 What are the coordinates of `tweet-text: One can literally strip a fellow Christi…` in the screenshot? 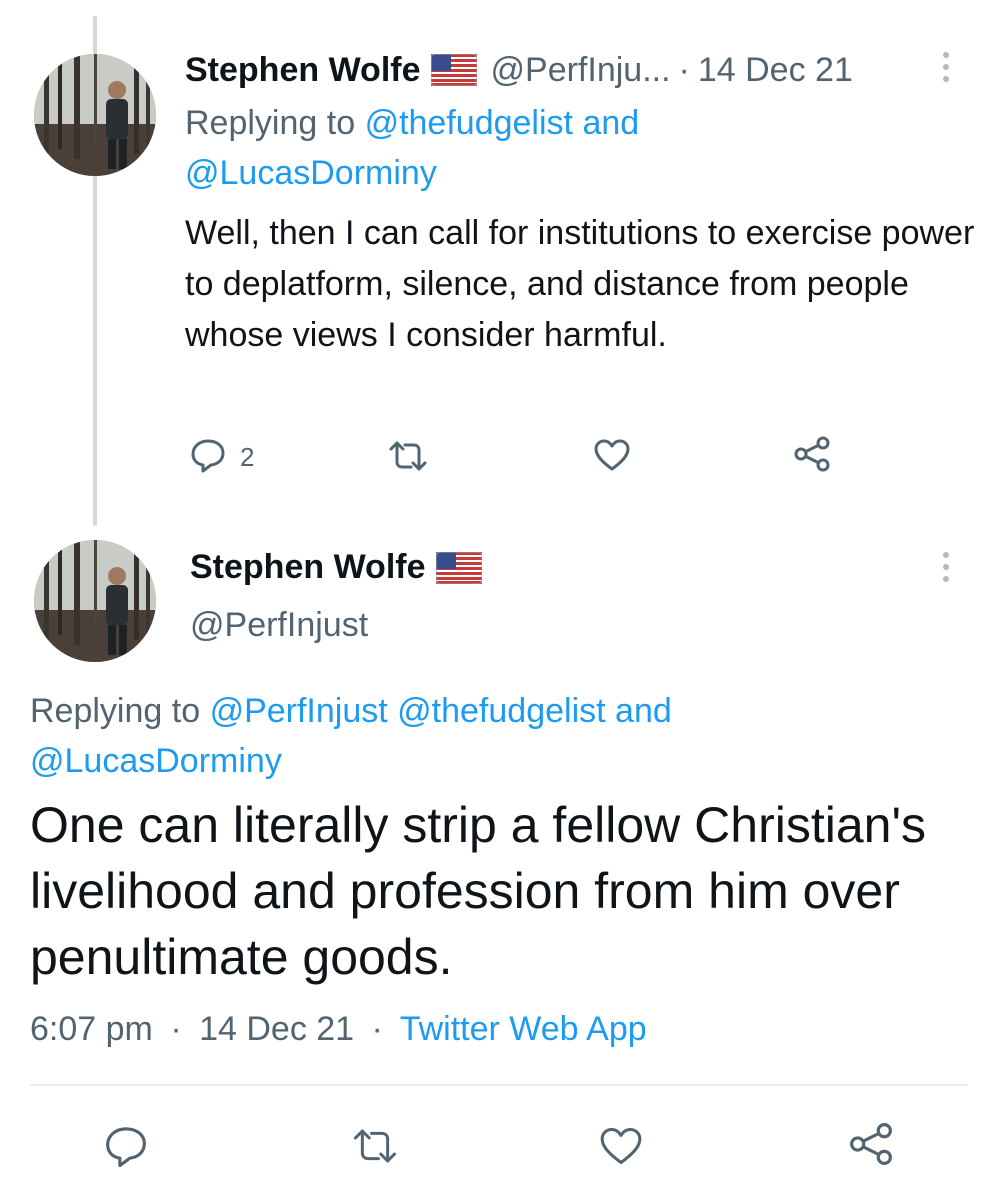 It's located at (478, 891).